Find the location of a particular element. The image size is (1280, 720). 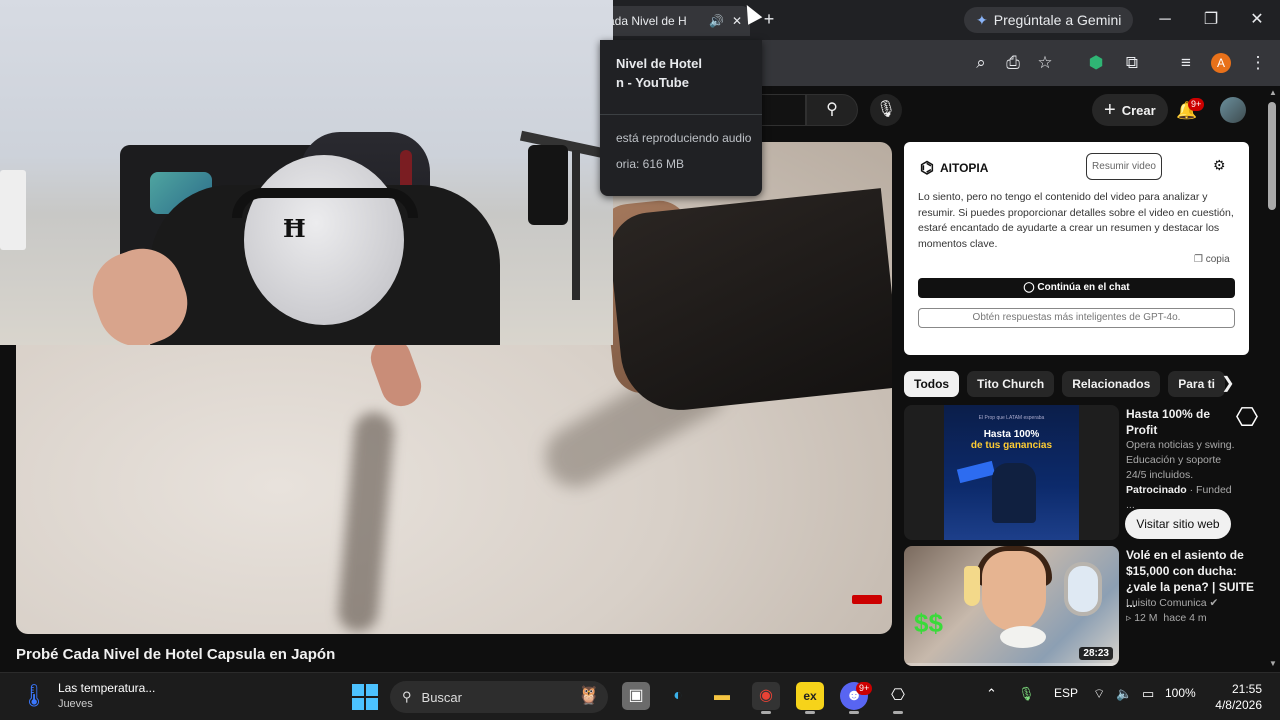

scroll-up-arrow-icon: ▲ is located at coordinates (1273, 92).